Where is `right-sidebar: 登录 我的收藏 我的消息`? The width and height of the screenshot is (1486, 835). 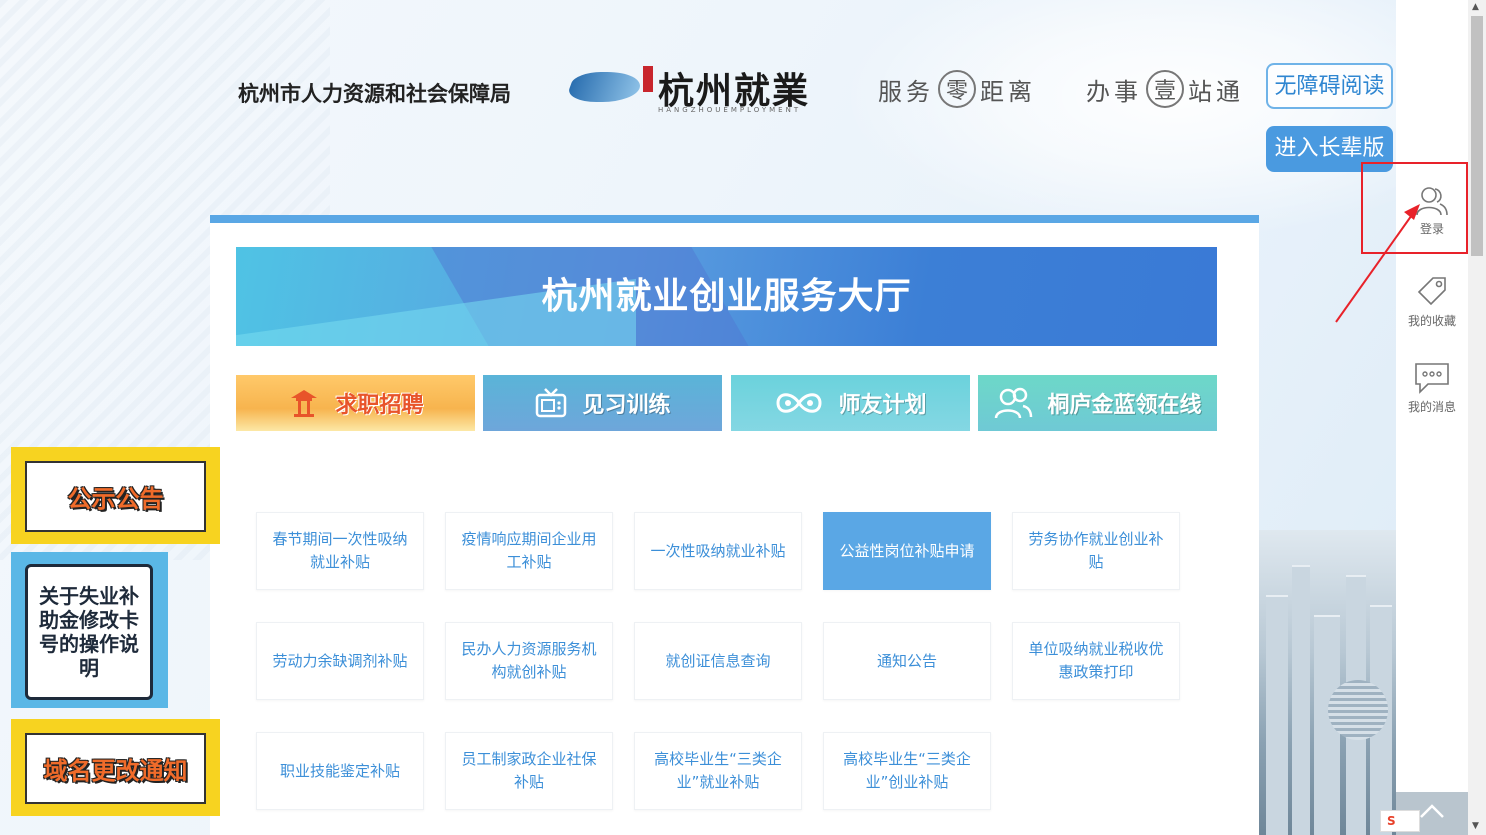
right-sidebar: 登录 我的收藏 我的消息 is located at coordinates (1432, 417).